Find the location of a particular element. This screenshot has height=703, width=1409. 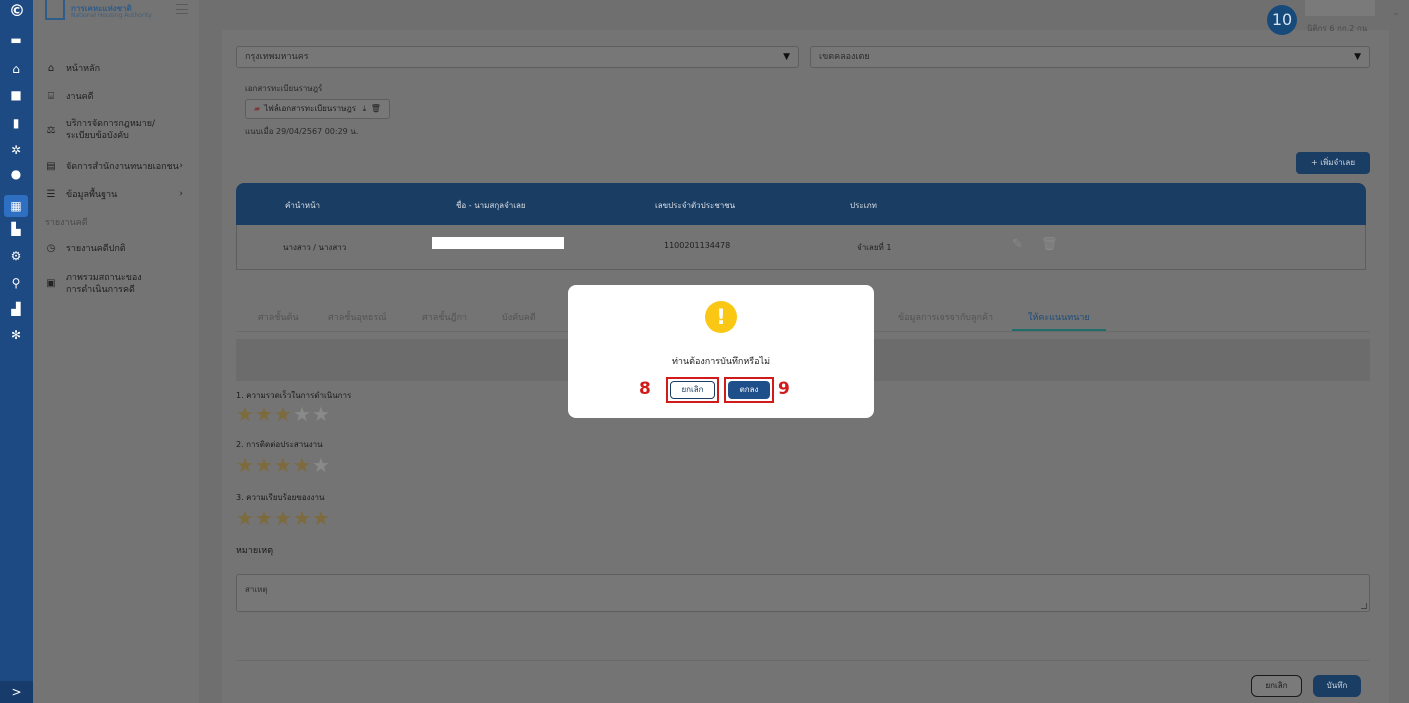

building-icon: ▙ is located at coordinates (16, 229).